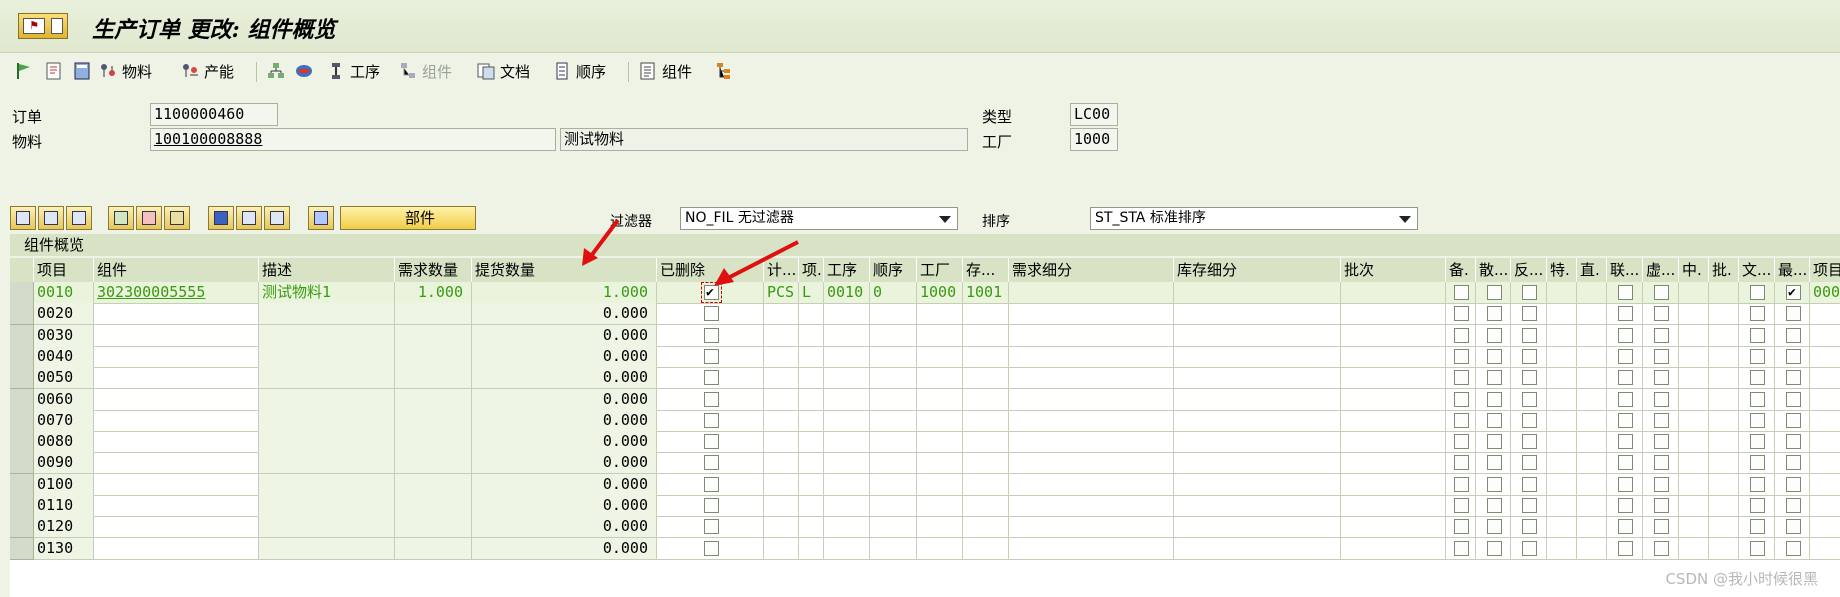 The width and height of the screenshot is (1840, 597). I want to click on column-header: 组件, so click(176, 270).